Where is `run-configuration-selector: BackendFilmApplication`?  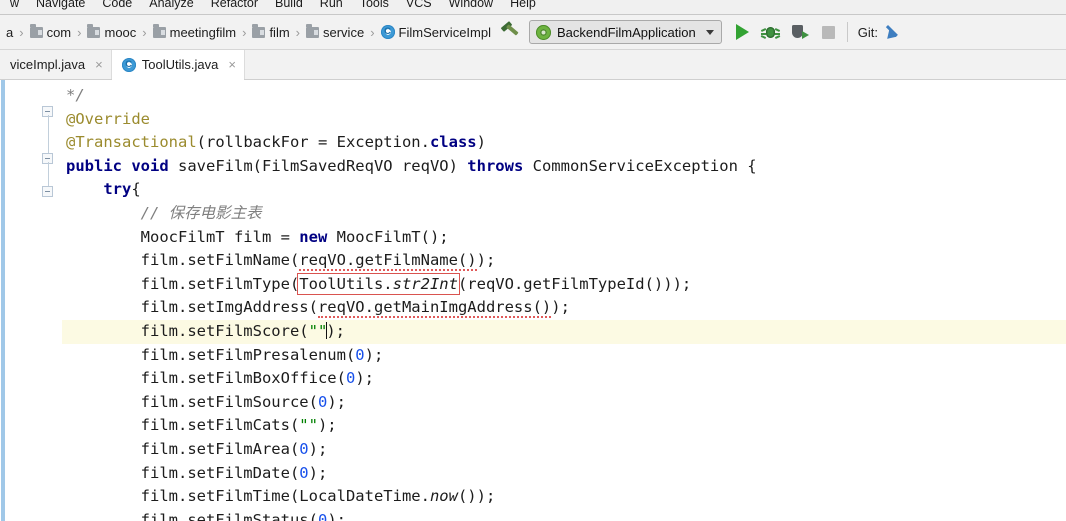 run-configuration-selector: BackendFilmApplication is located at coordinates (625, 32).